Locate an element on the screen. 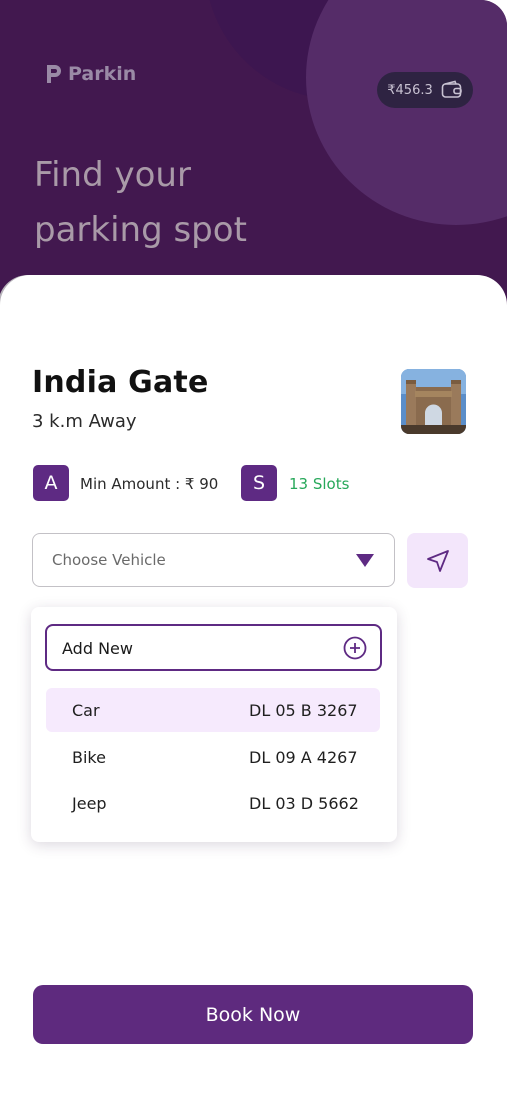 This screenshot has width=507, height=1105. location-thumbnail is located at coordinates (433, 401).